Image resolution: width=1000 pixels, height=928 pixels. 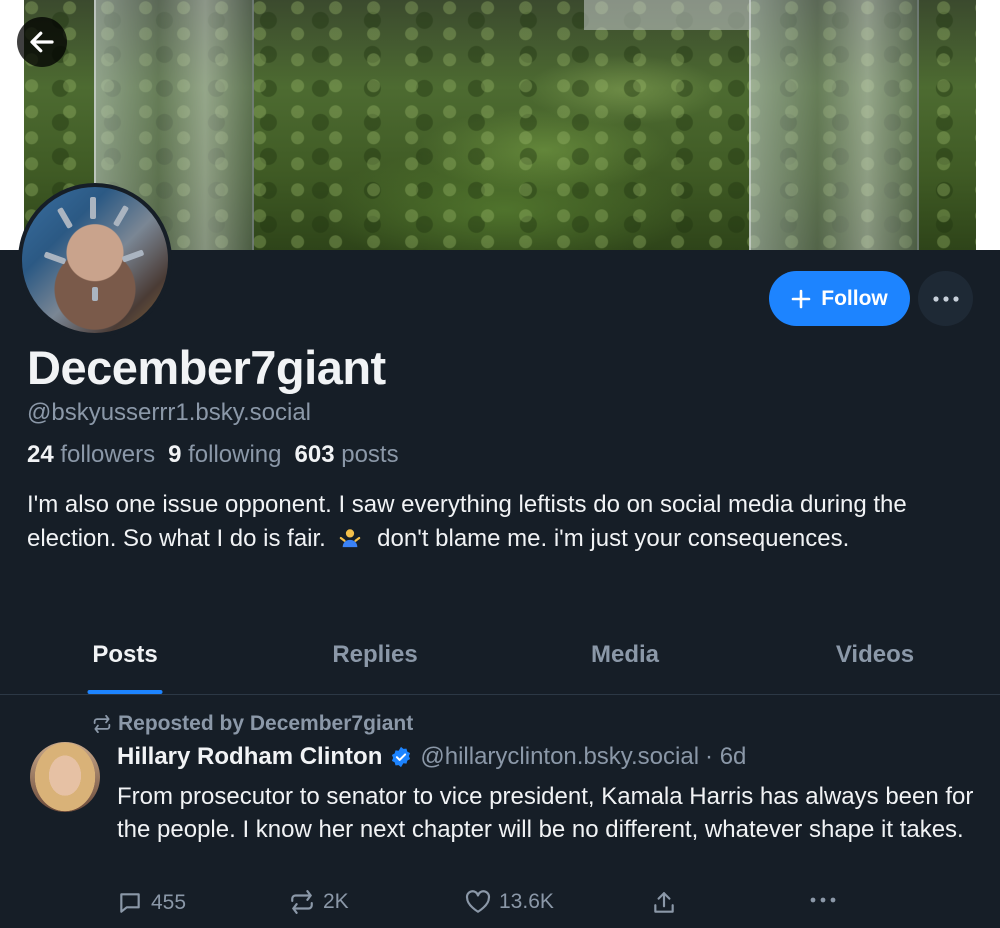 I want to click on following-link: 9 following, so click(x=224, y=455).